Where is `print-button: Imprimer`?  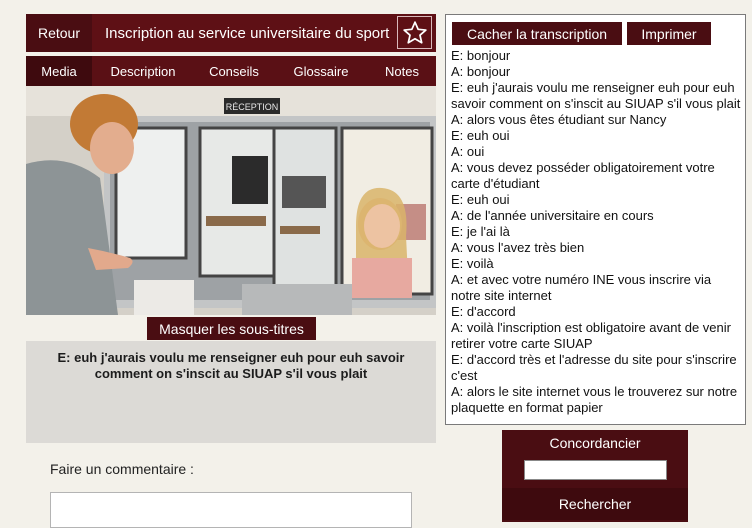 print-button: Imprimer is located at coordinates (669, 33).